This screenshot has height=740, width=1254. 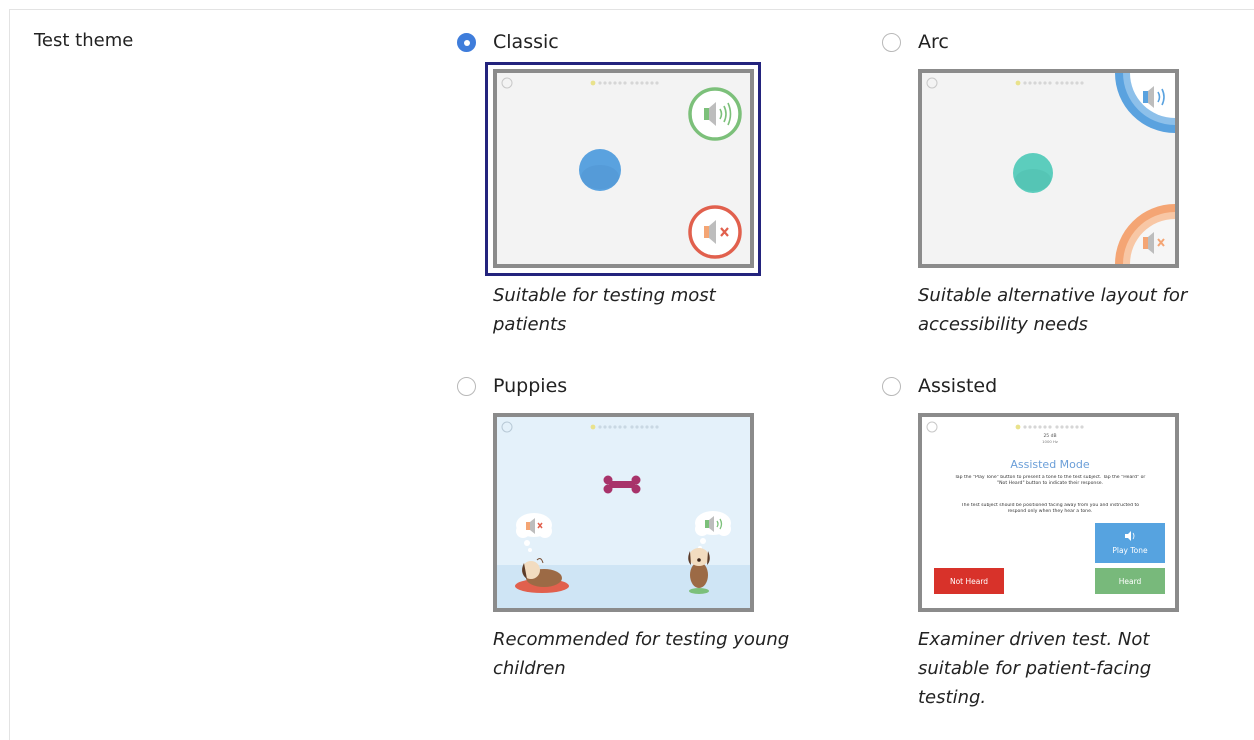 What do you see at coordinates (891, 42) in the screenshot?
I see `radio-arc` at bounding box center [891, 42].